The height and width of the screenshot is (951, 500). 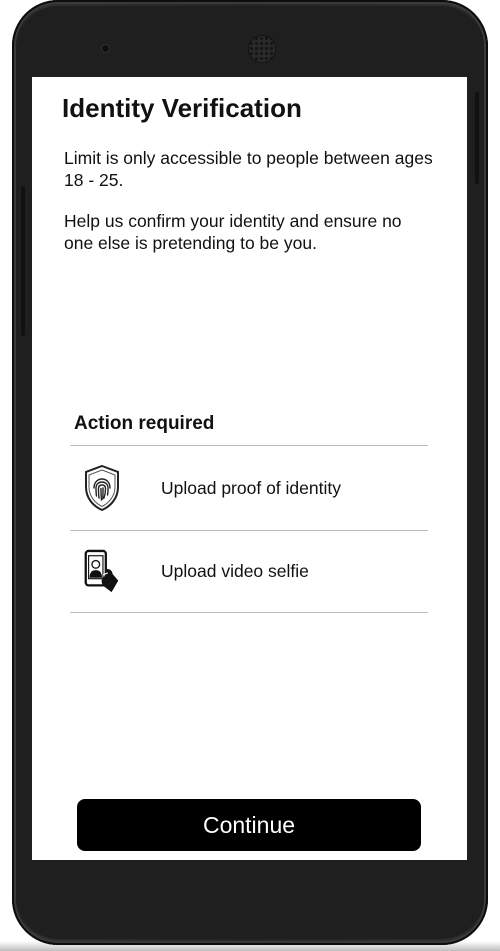 What do you see at coordinates (262, 49) in the screenshot?
I see `earpiece-speaker` at bounding box center [262, 49].